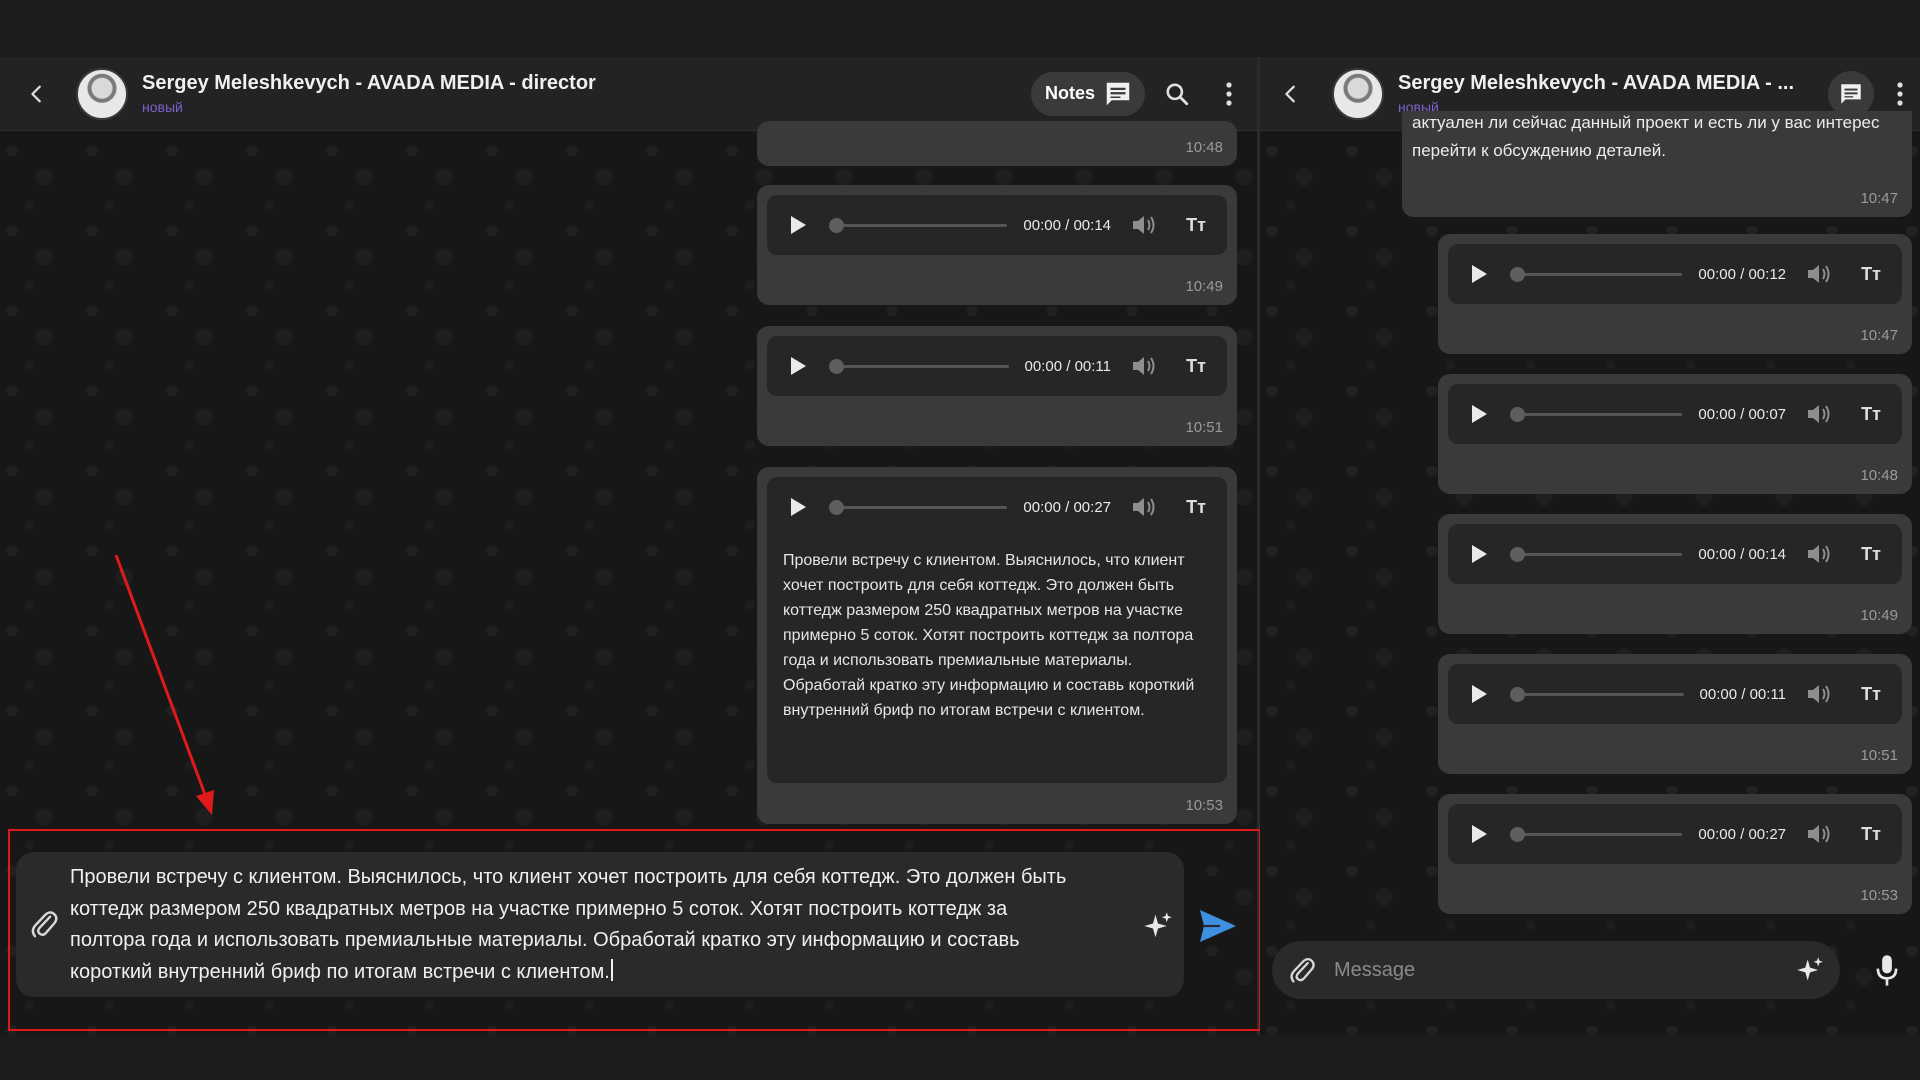 The width and height of the screenshot is (1920, 1080). I want to click on audio-message: 00:00 / 00:27 Tт 10:53, so click(1675, 854).